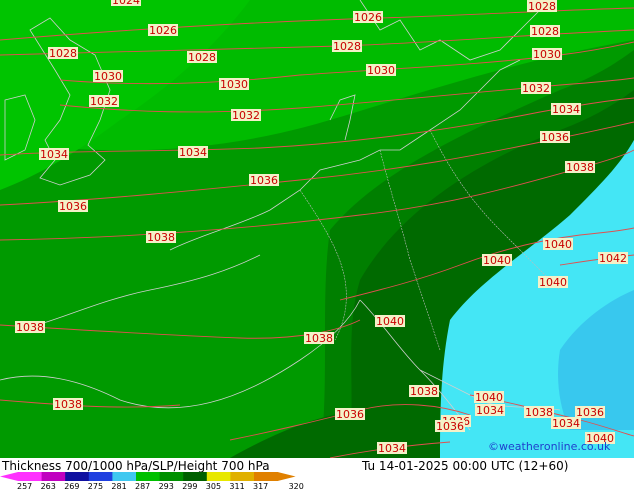 The image size is (634, 491). I want to click on color-scale-arrow-right, so click(286, 476).